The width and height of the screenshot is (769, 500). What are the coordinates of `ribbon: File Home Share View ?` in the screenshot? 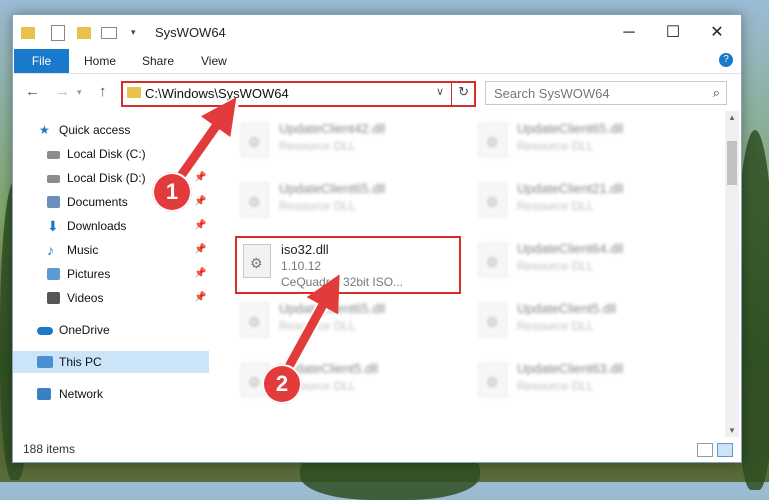 It's located at (377, 61).